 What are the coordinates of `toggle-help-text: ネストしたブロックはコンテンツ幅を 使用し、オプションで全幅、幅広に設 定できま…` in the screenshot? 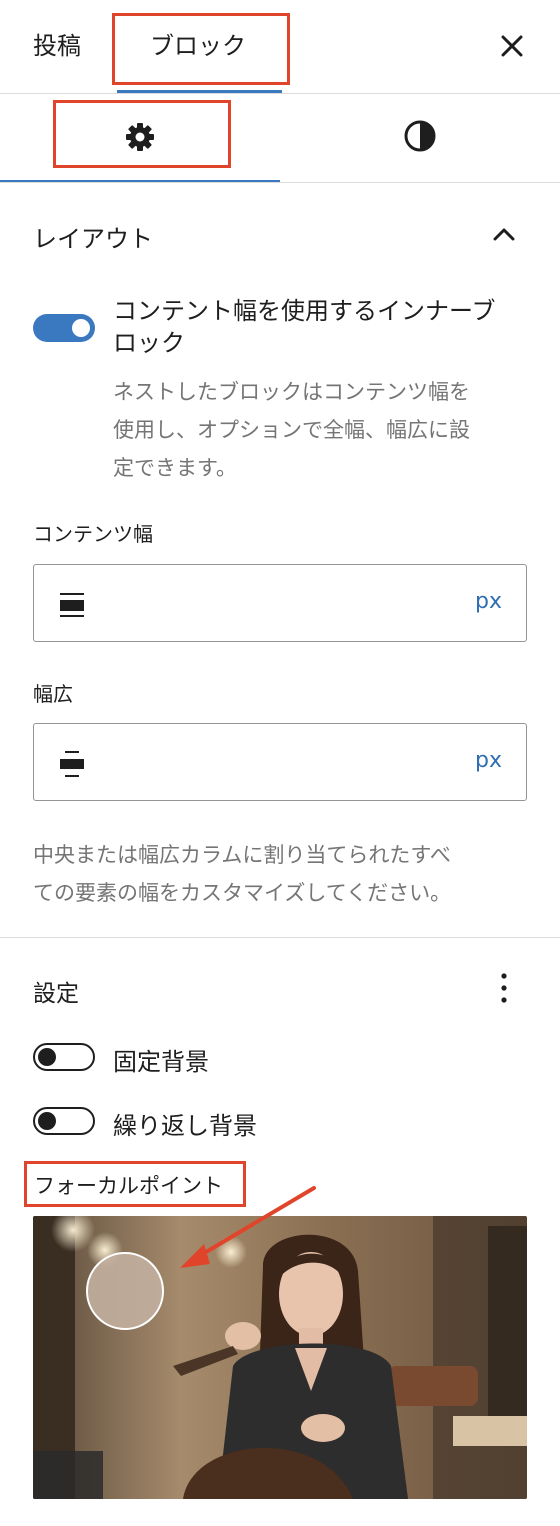 It's located at (291, 430).